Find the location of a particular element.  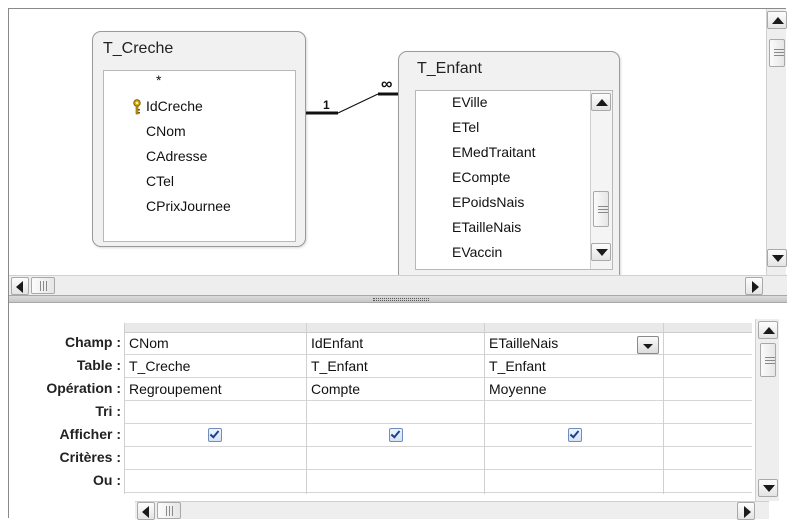

grid-cell-champ: ETailleNais is located at coordinates (521, 343).